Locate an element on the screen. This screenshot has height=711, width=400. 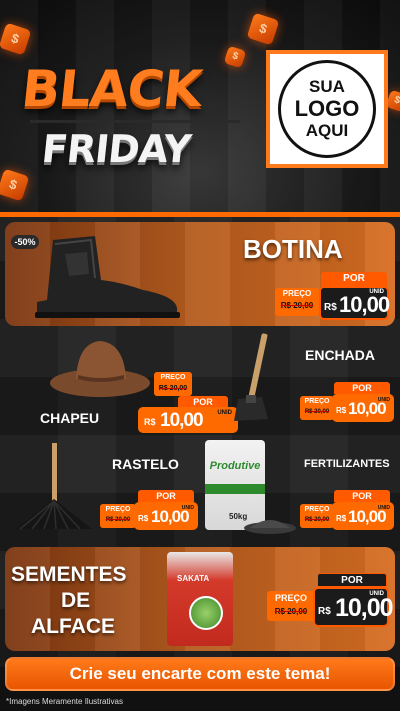
rastelo-title: RASTELO is located at coordinates (145, 464).